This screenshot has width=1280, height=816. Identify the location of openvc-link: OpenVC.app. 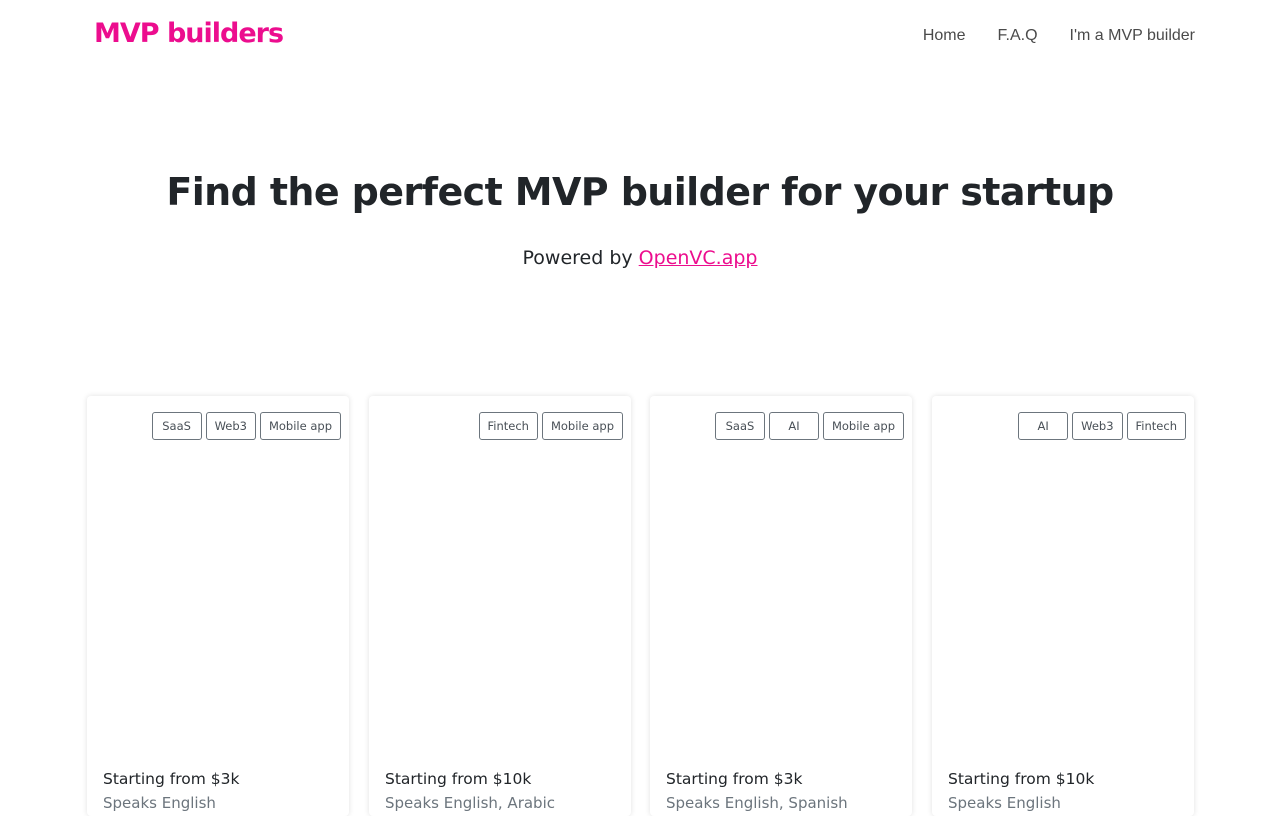
(698, 258).